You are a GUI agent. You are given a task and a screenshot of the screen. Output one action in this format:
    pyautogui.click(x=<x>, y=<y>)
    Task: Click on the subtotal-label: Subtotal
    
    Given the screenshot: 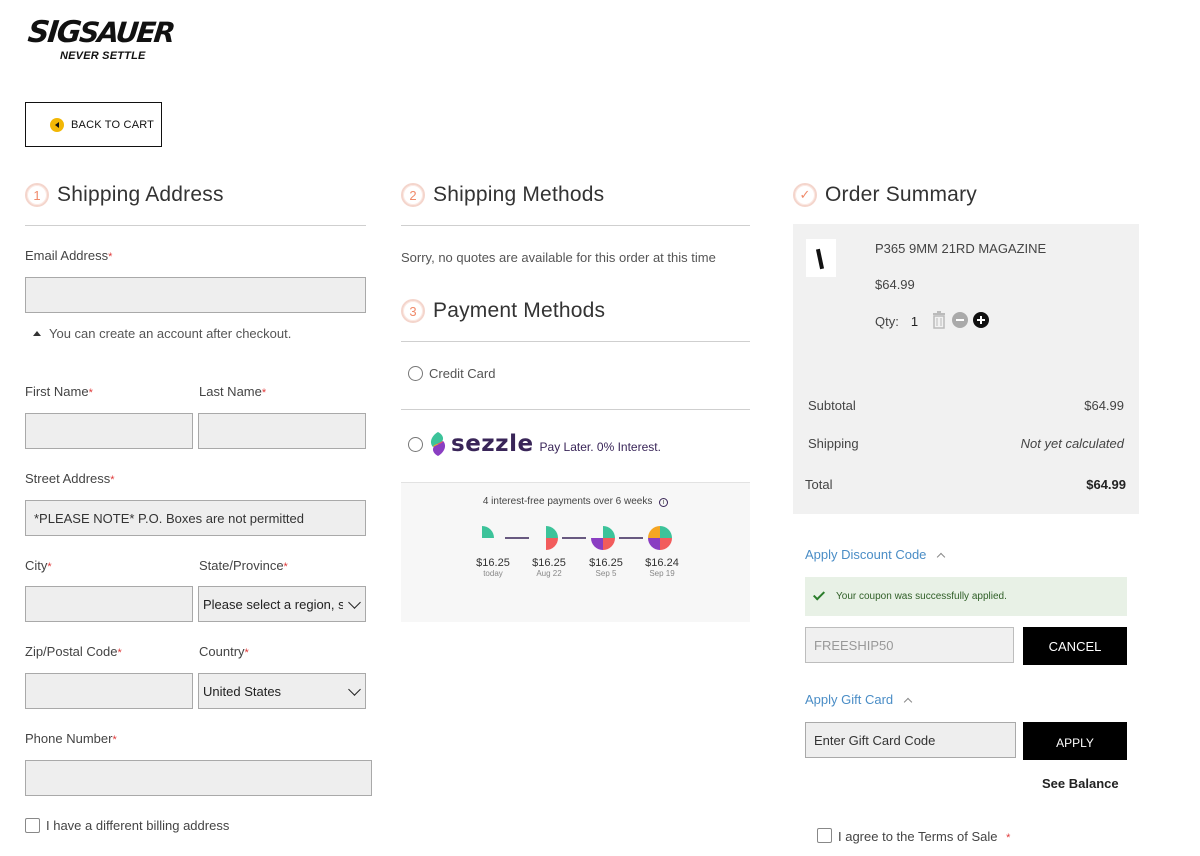 What is the action you would take?
    pyautogui.click(x=832, y=405)
    